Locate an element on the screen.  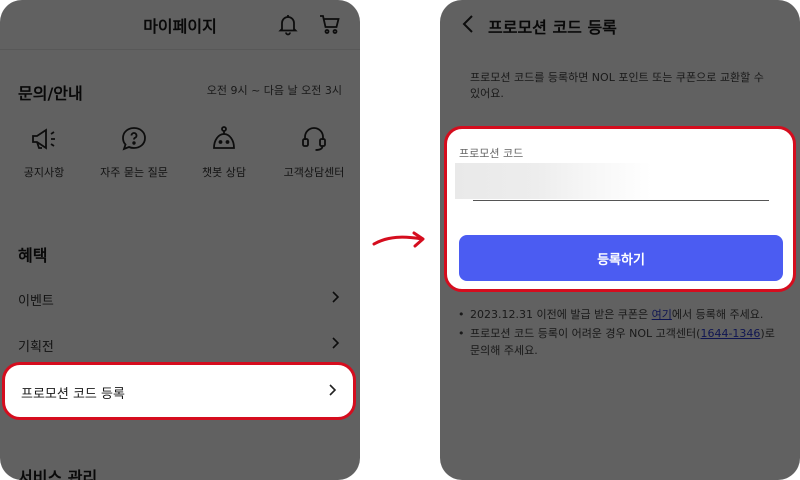
back-arrow-icon is located at coordinates (468, 24).